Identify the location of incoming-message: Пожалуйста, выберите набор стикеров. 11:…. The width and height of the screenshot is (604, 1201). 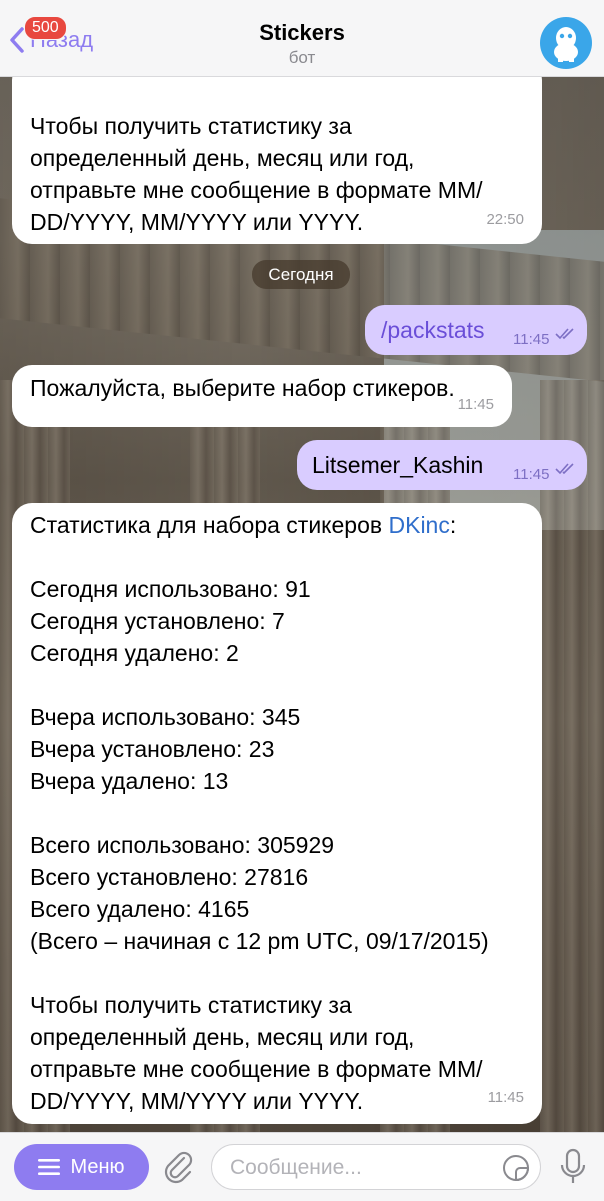
(262, 396).